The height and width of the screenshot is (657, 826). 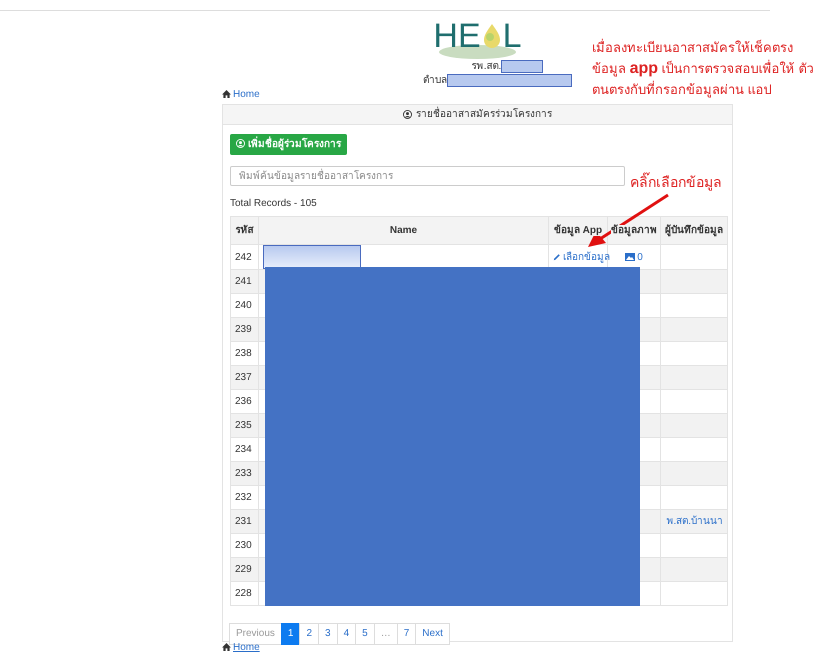 I want to click on total-records: Total Records - 105, so click(x=274, y=204).